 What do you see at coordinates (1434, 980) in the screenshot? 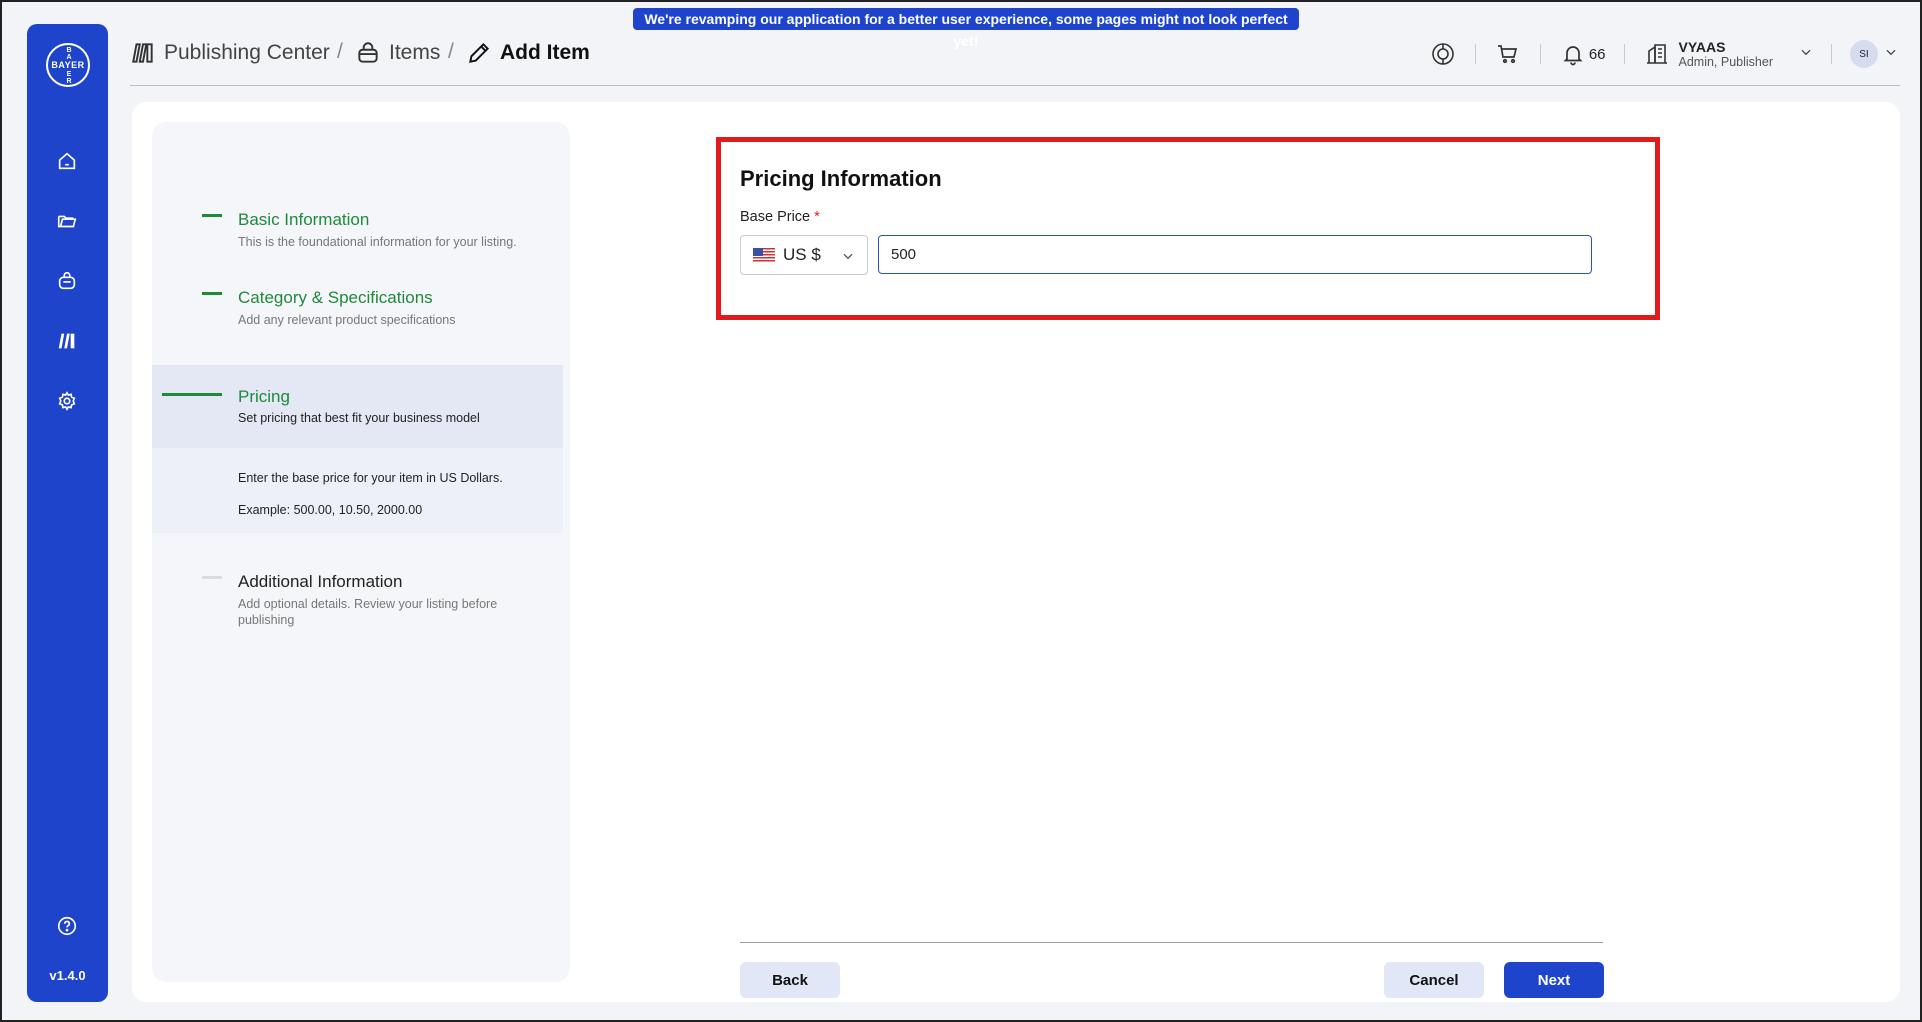
I see `cancel-button: Cancel` at bounding box center [1434, 980].